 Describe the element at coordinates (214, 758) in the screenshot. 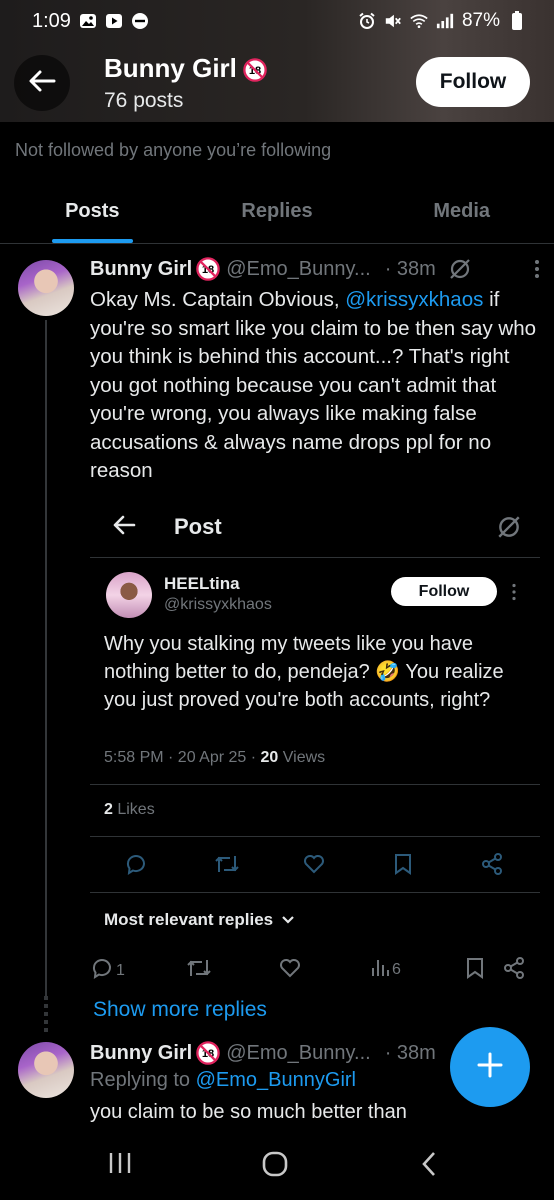

I see `quoted-post-meta: 5:58 PM · 20 Apr 25 · 20 Views` at that location.